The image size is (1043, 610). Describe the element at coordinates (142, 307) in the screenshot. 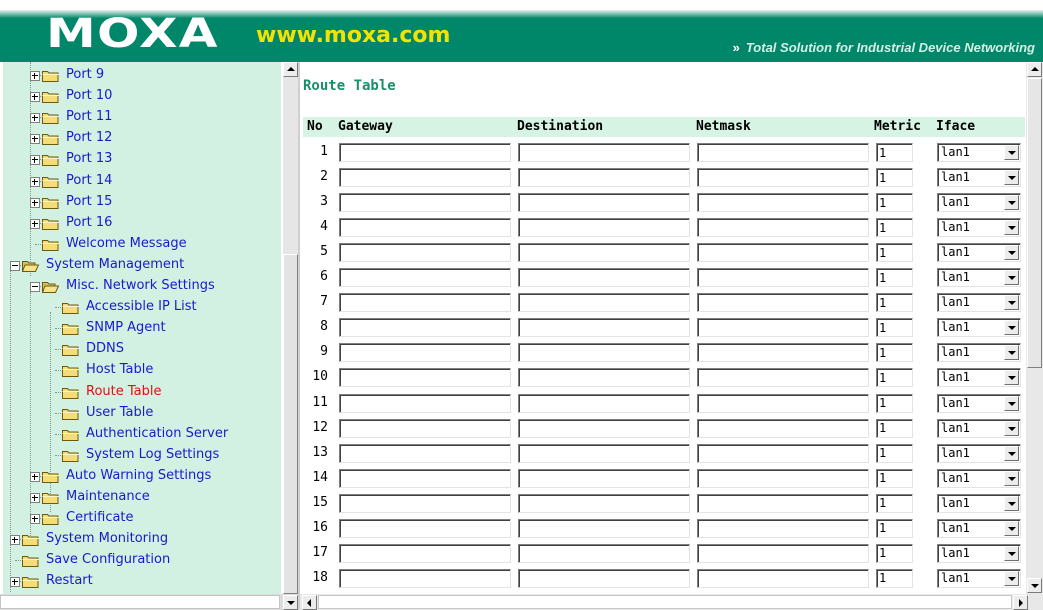

I see `tree-item-accessible-ip-list: Accessible IP List` at that location.